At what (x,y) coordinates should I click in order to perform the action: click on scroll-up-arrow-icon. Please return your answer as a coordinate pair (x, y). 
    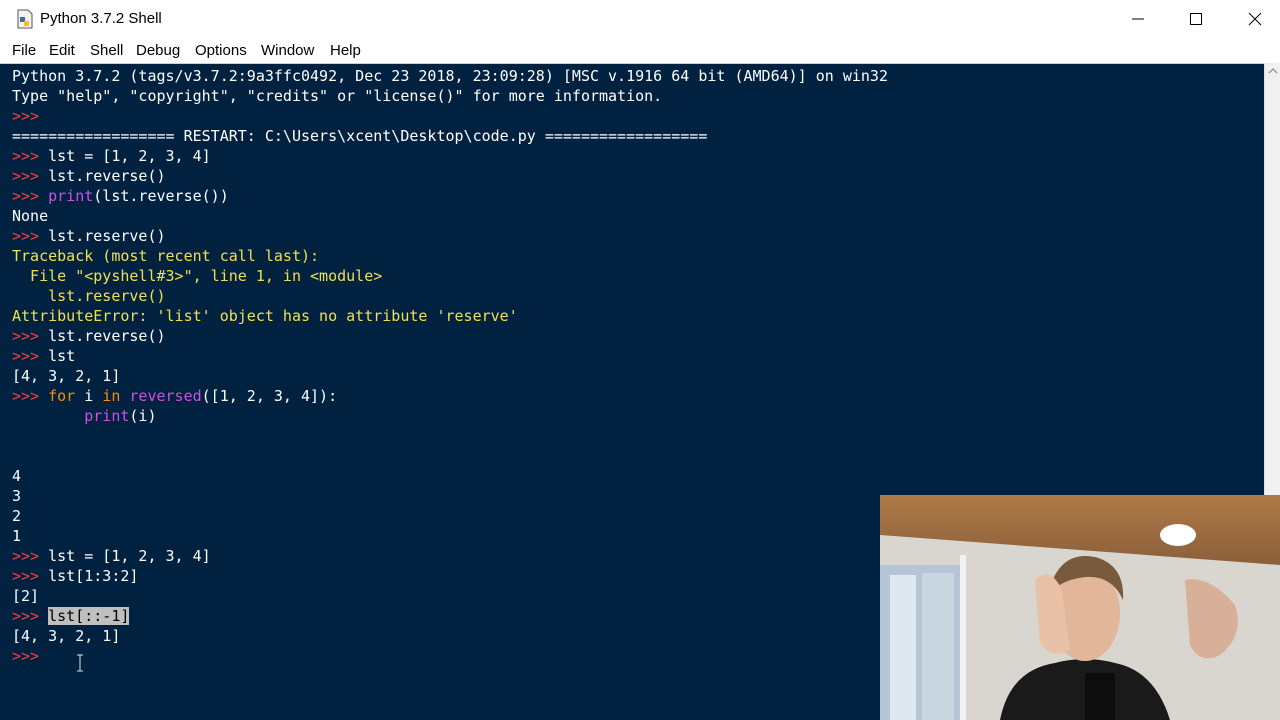
    Looking at the image, I should click on (1273, 71).